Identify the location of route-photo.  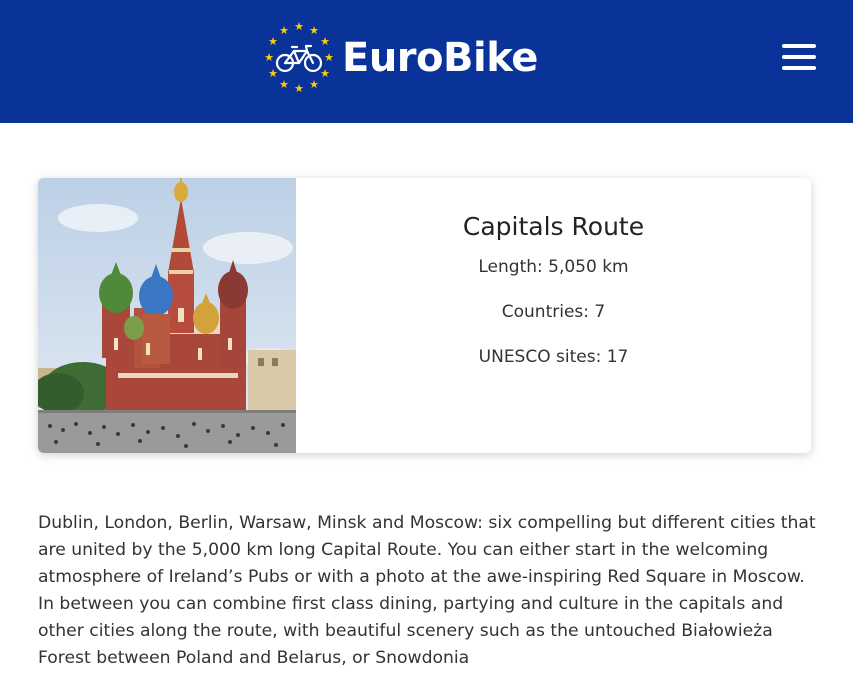
(167, 315).